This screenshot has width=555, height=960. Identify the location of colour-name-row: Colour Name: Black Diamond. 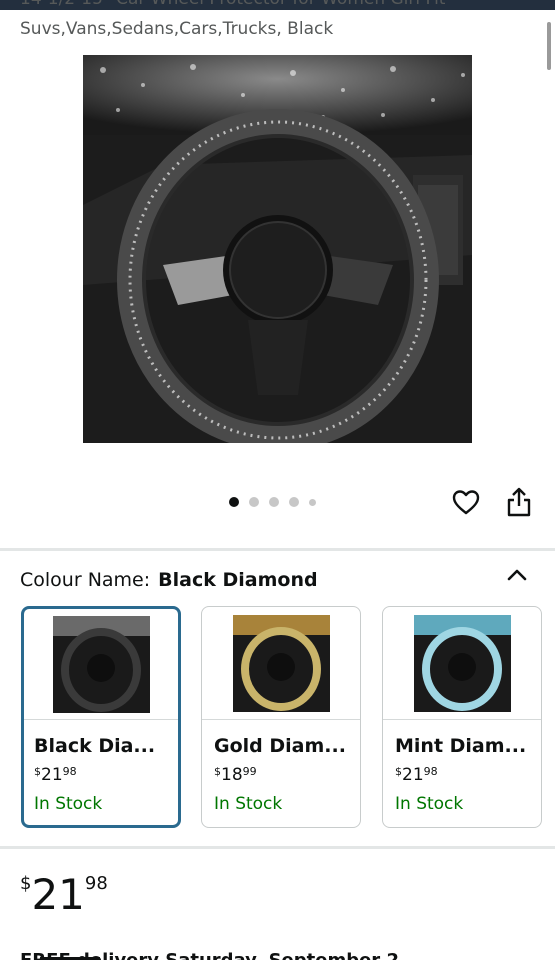
(169, 580).